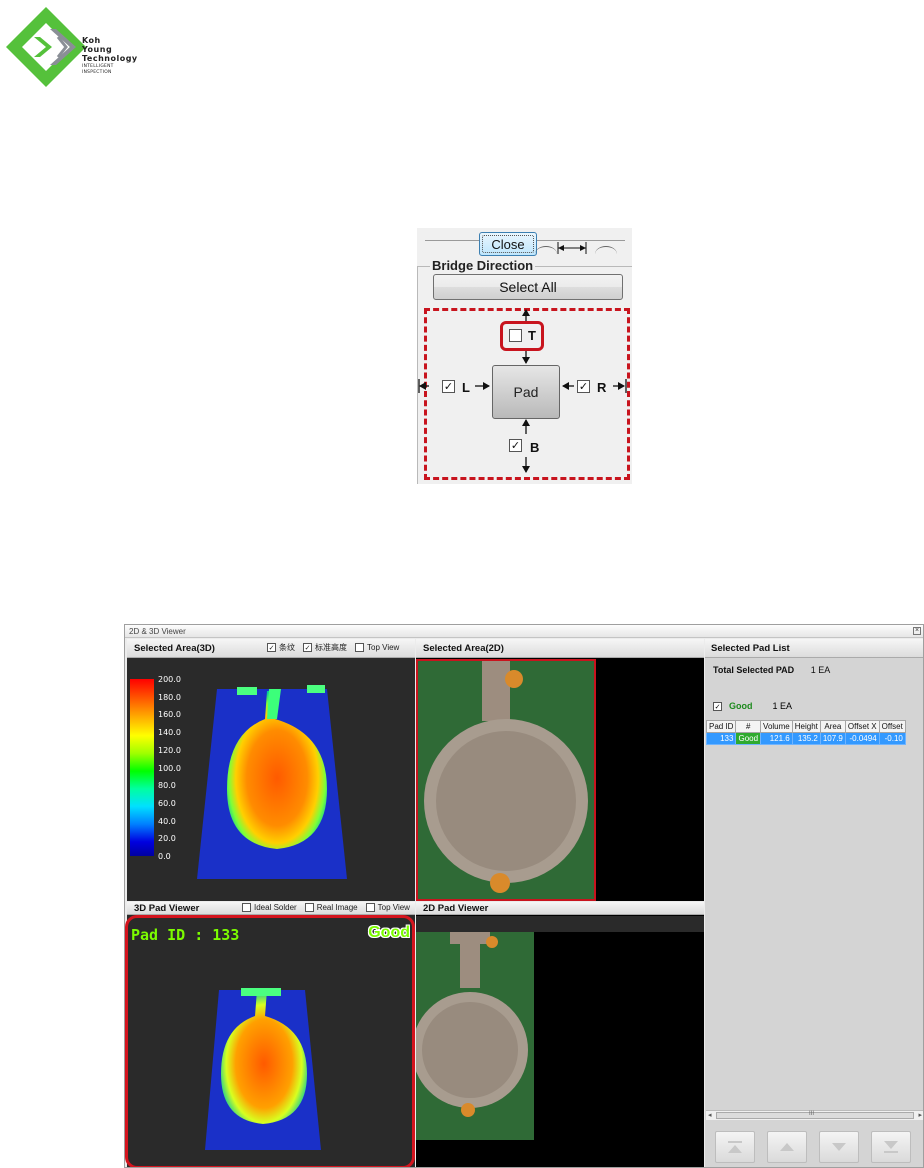 The width and height of the screenshot is (924, 1168). What do you see at coordinates (920, 1115) in the screenshot?
I see `scroll-right-icon: ▸` at bounding box center [920, 1115].